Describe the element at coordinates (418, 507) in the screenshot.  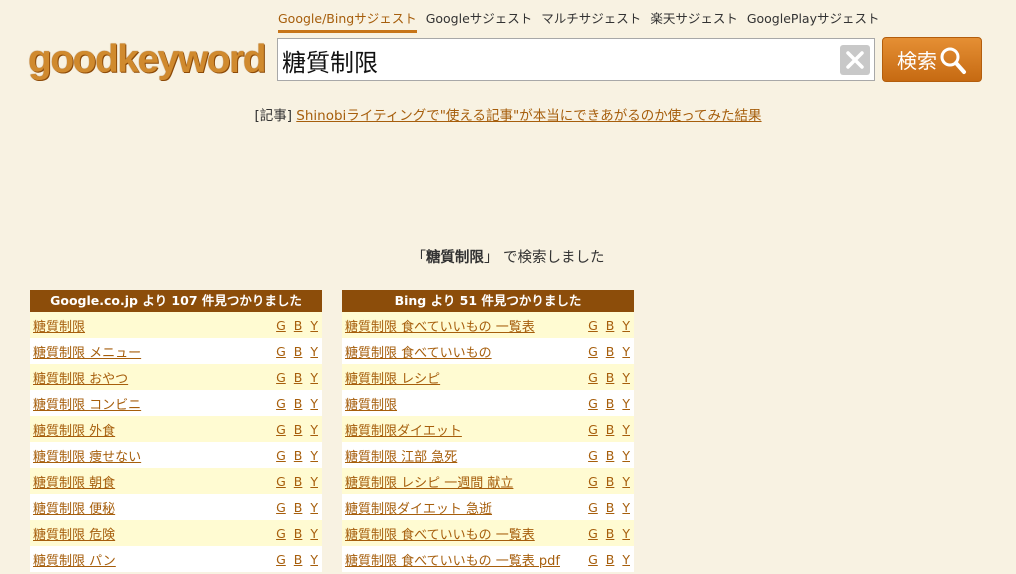
I see `keyword-link: 糖質制限ダイエット 急逝` at that location.